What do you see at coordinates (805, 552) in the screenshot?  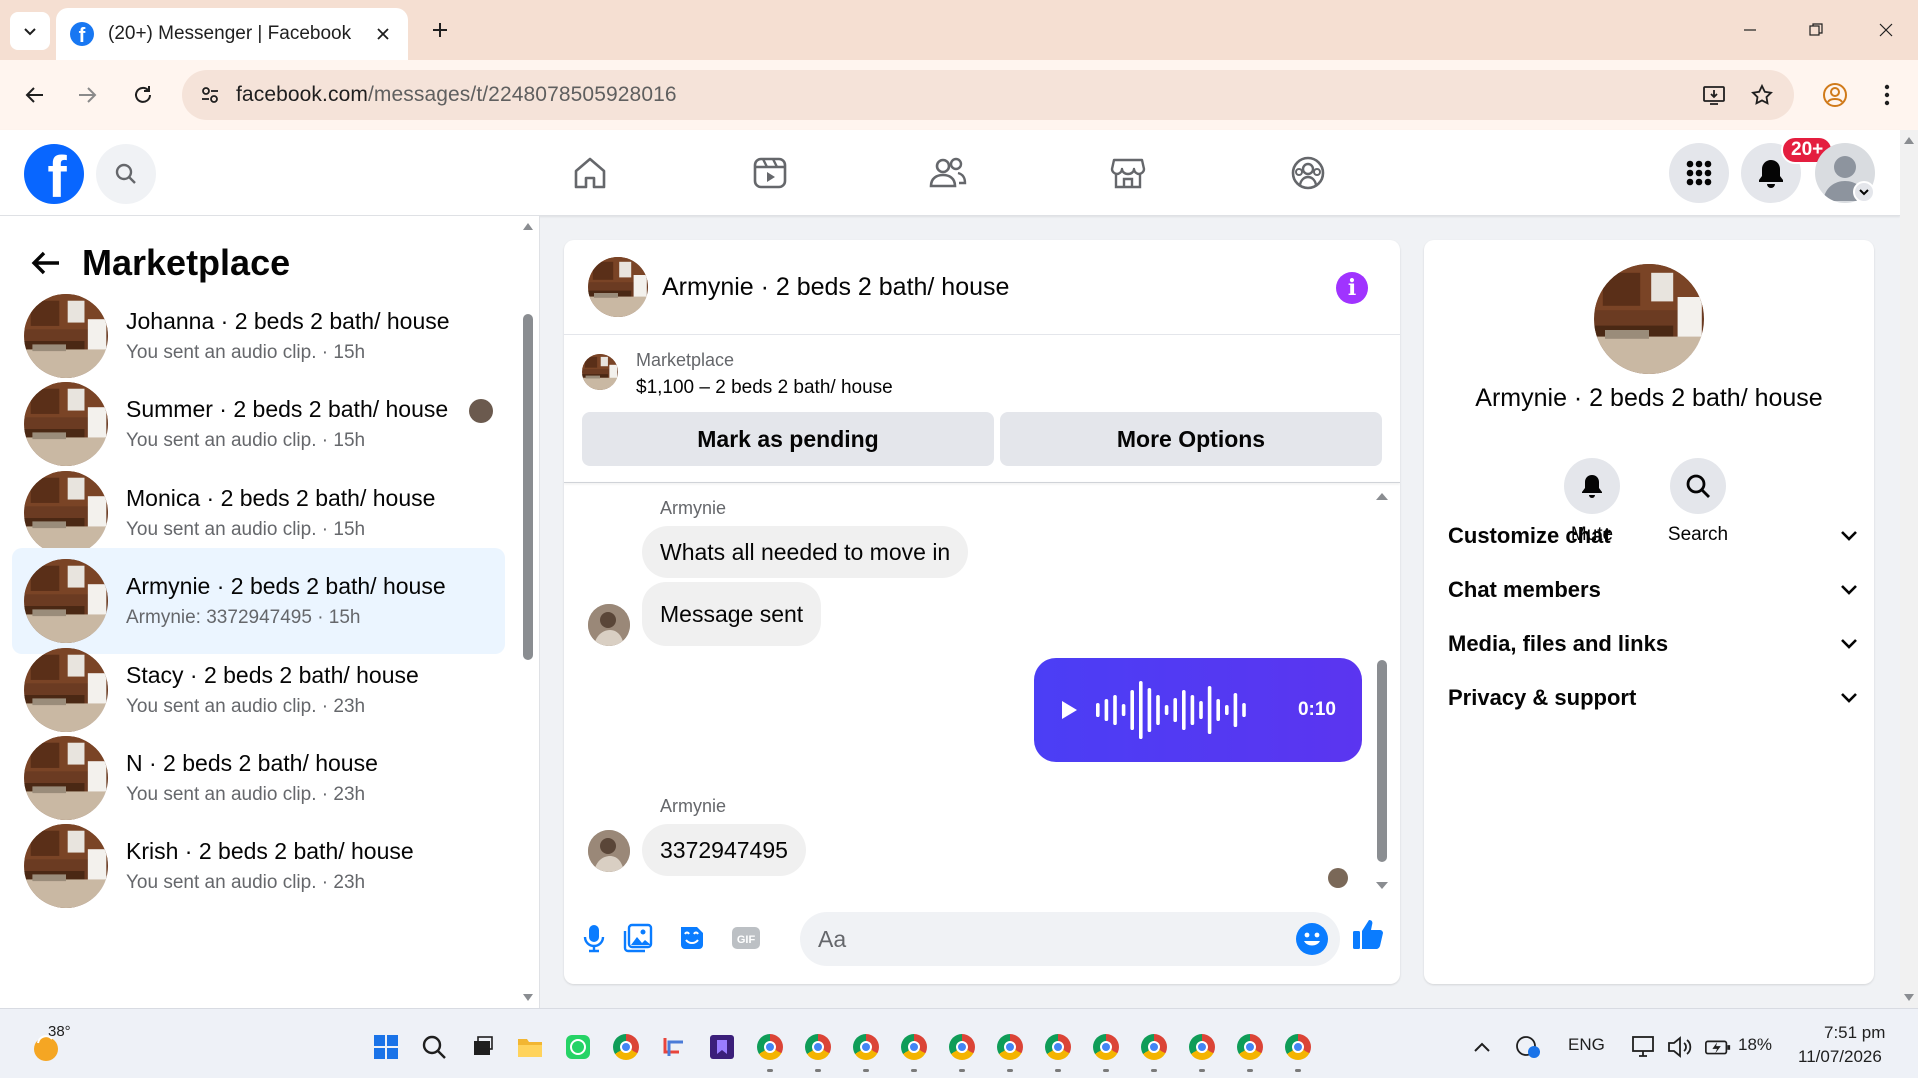 I see `incoming-message: Whats all needed to move in` at bounding box center [805, 552].